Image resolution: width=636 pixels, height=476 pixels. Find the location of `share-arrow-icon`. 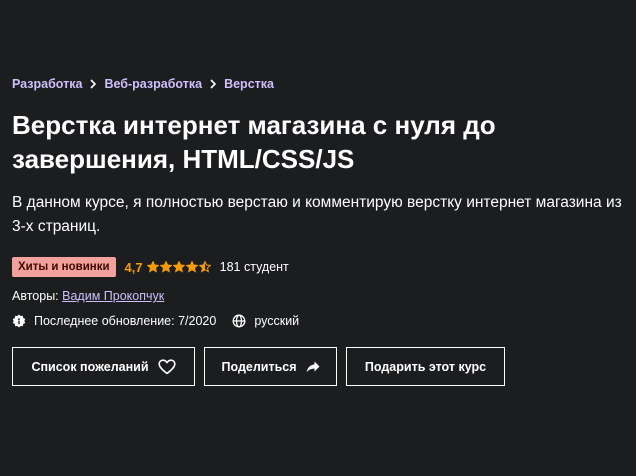

share-arrow-icon is located at coordinates (308, 367).